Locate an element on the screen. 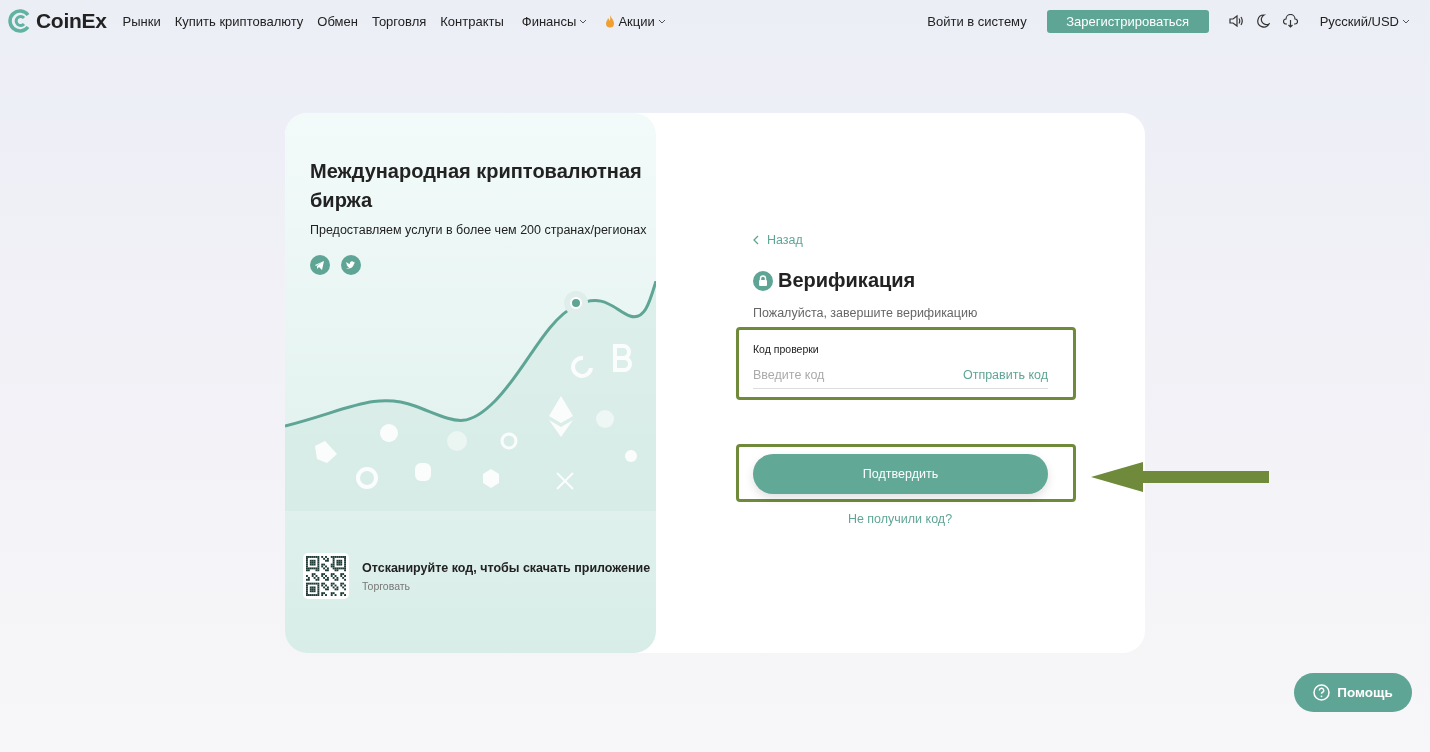  fire-icon is located at coordinates (610, 21).